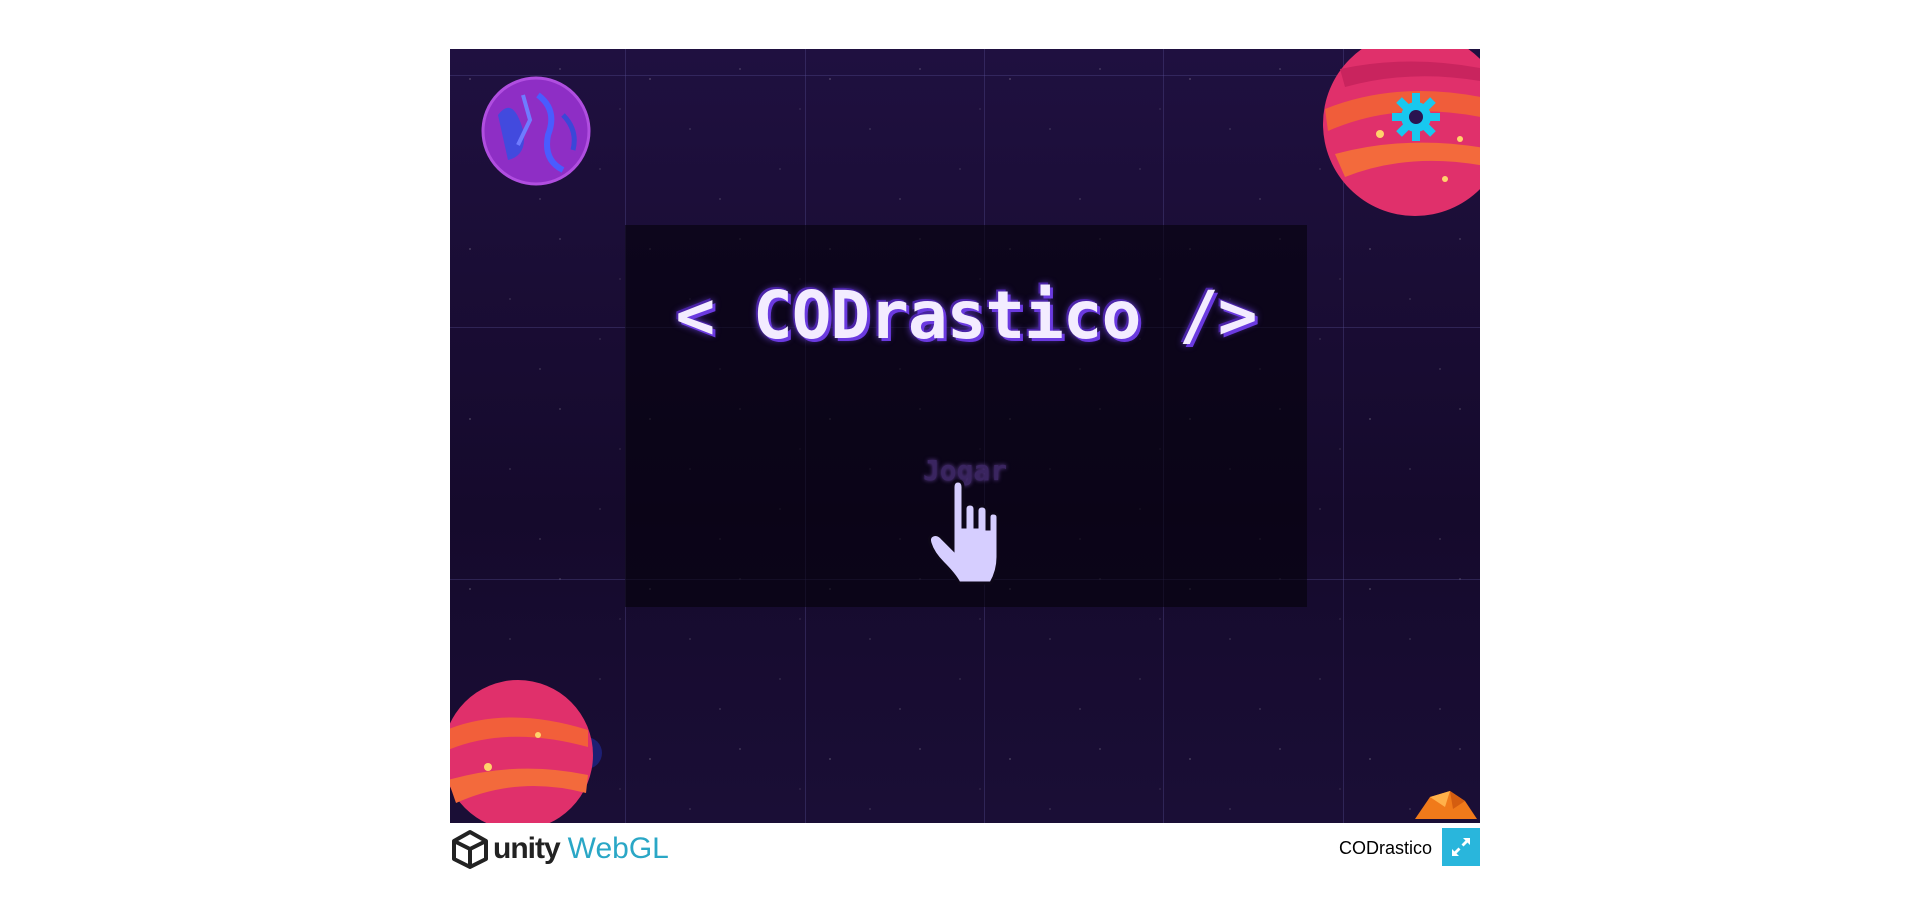 The height and width of the screenshot is (906, 1918). I want to click on game-title: < CODrastico />, so click(966, 315).